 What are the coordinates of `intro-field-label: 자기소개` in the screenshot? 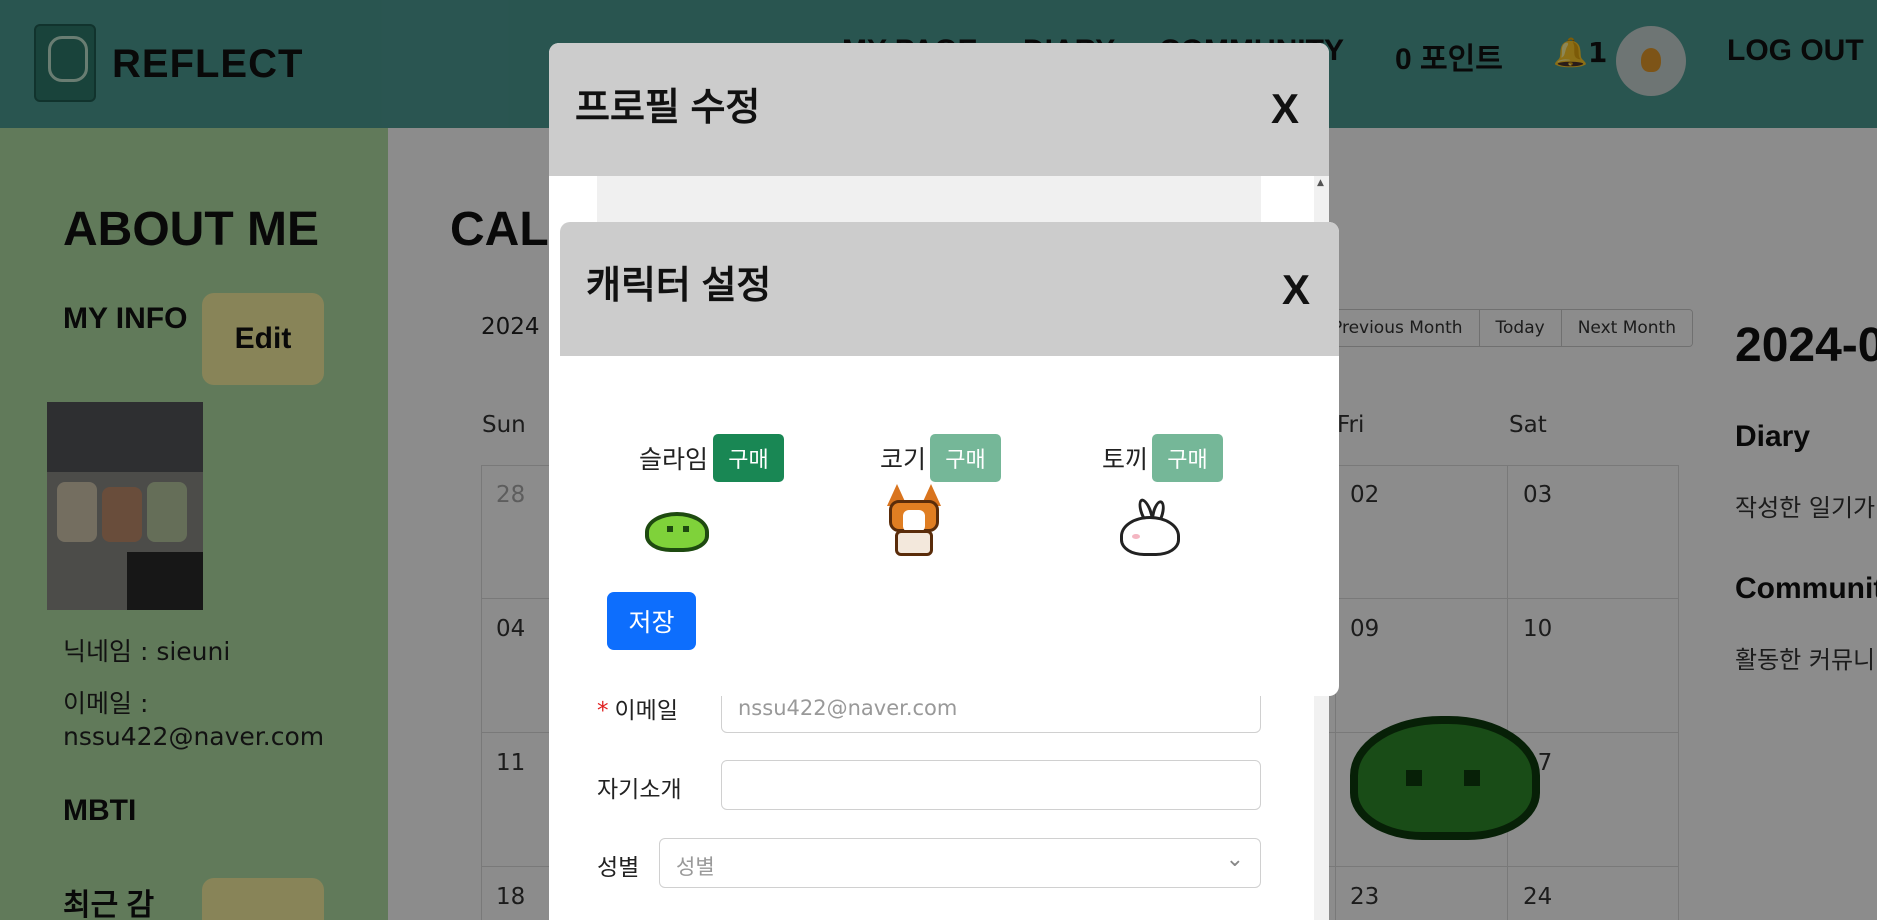 It's located at (639, 790).